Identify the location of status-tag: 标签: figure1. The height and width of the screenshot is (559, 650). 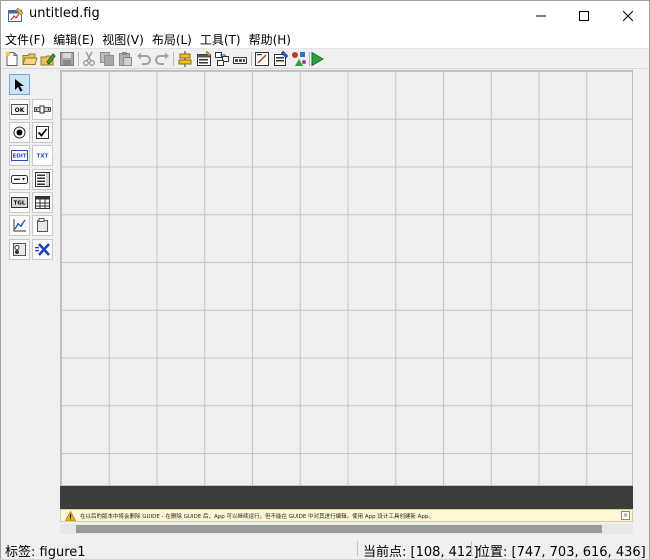
(45, 552).